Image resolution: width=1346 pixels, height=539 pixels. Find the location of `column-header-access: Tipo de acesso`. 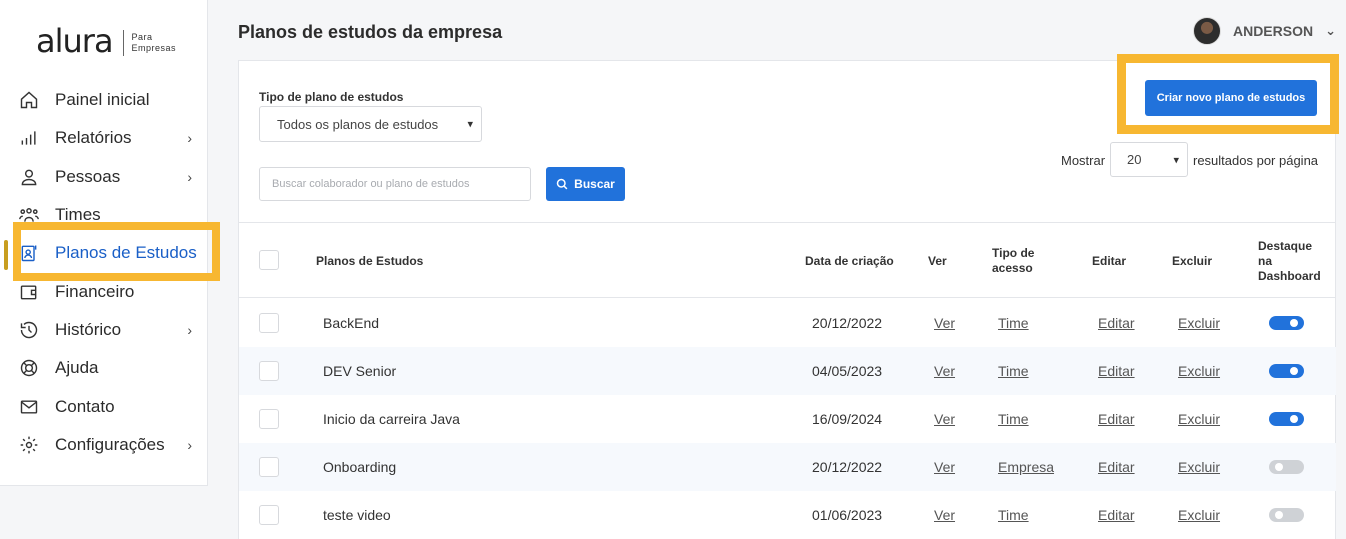

column-header-access: Tipo de acesso is located at coordinates (1013, 261).